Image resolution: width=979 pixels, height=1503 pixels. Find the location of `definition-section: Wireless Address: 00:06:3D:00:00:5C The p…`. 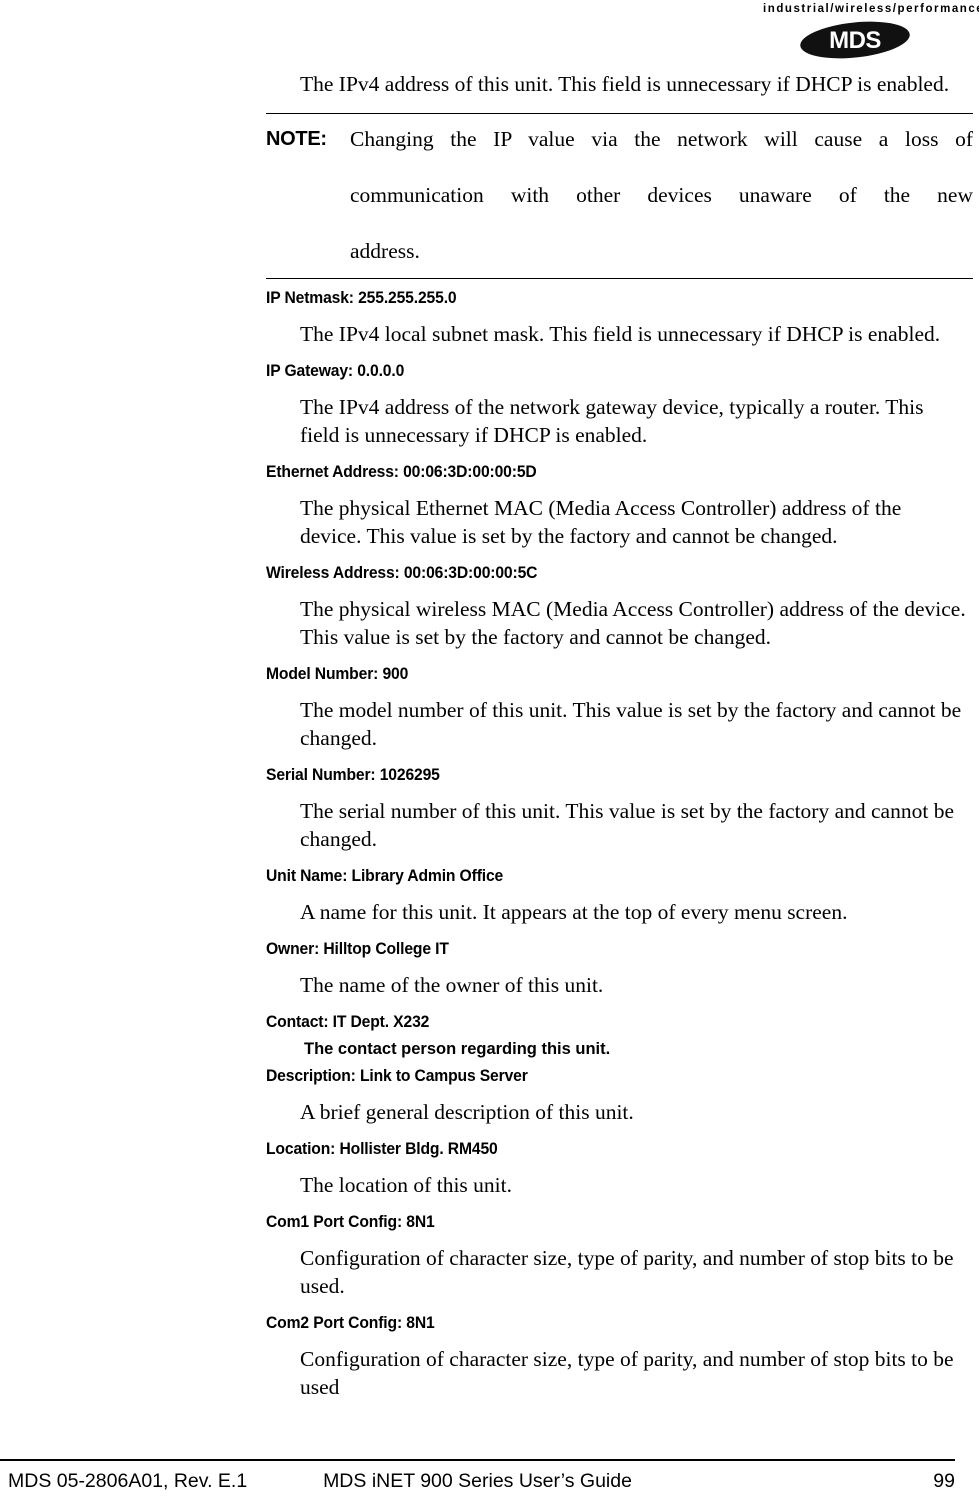

definition-section: Wireless Address: 00:06:3D:00:00:5C The p… is located at coordinates (619, 613).